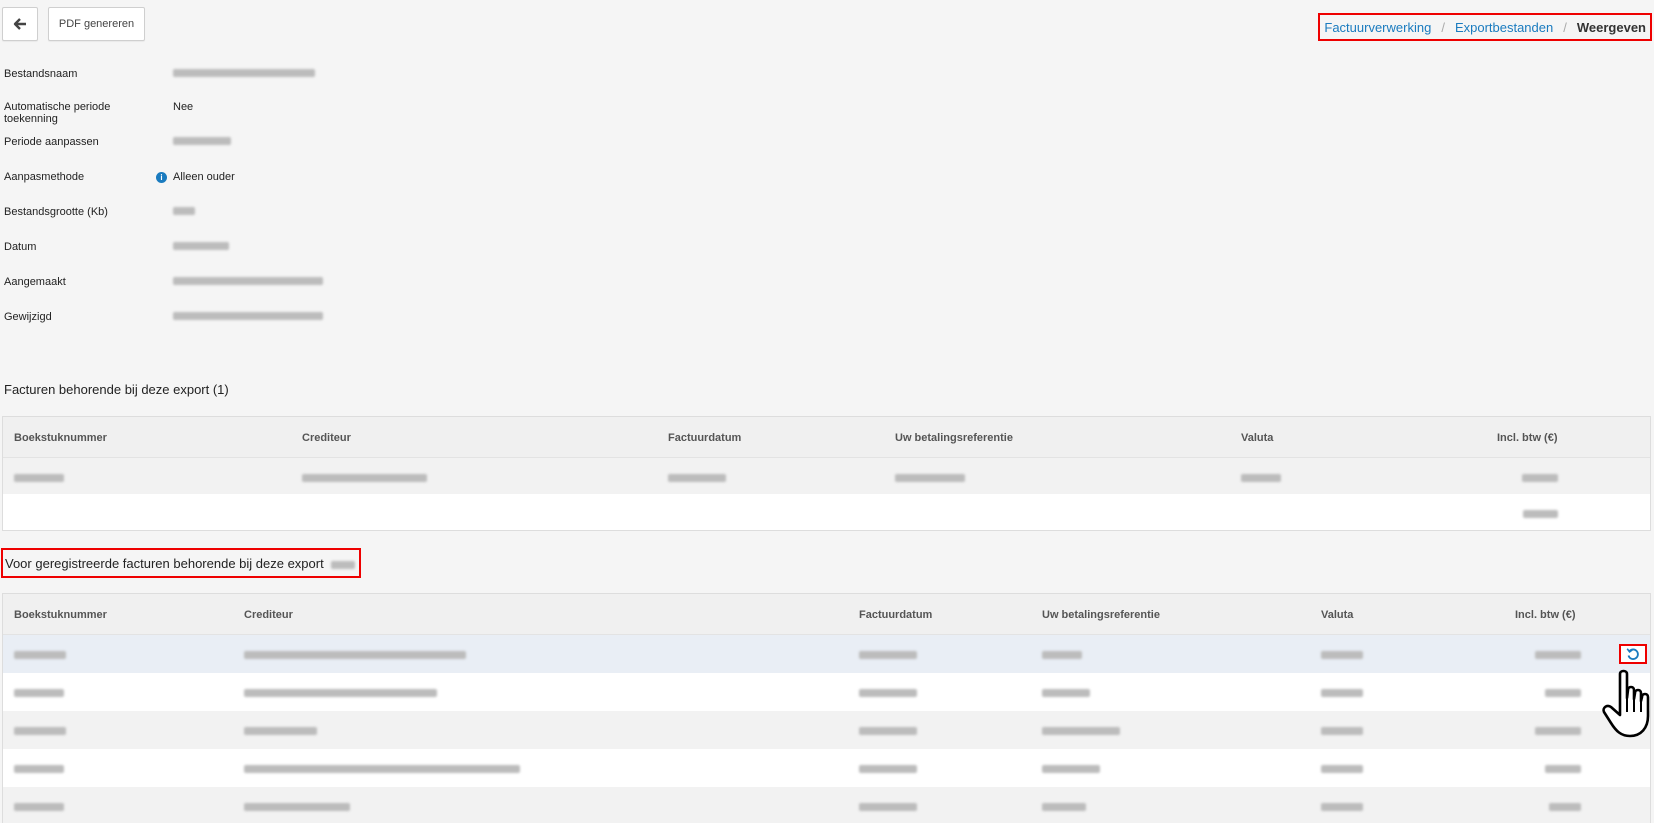 Image resolution: width=1654 pixels, height=823 pixels. I want to click on detail-label: Aanpasmethode, so click(44, 177).